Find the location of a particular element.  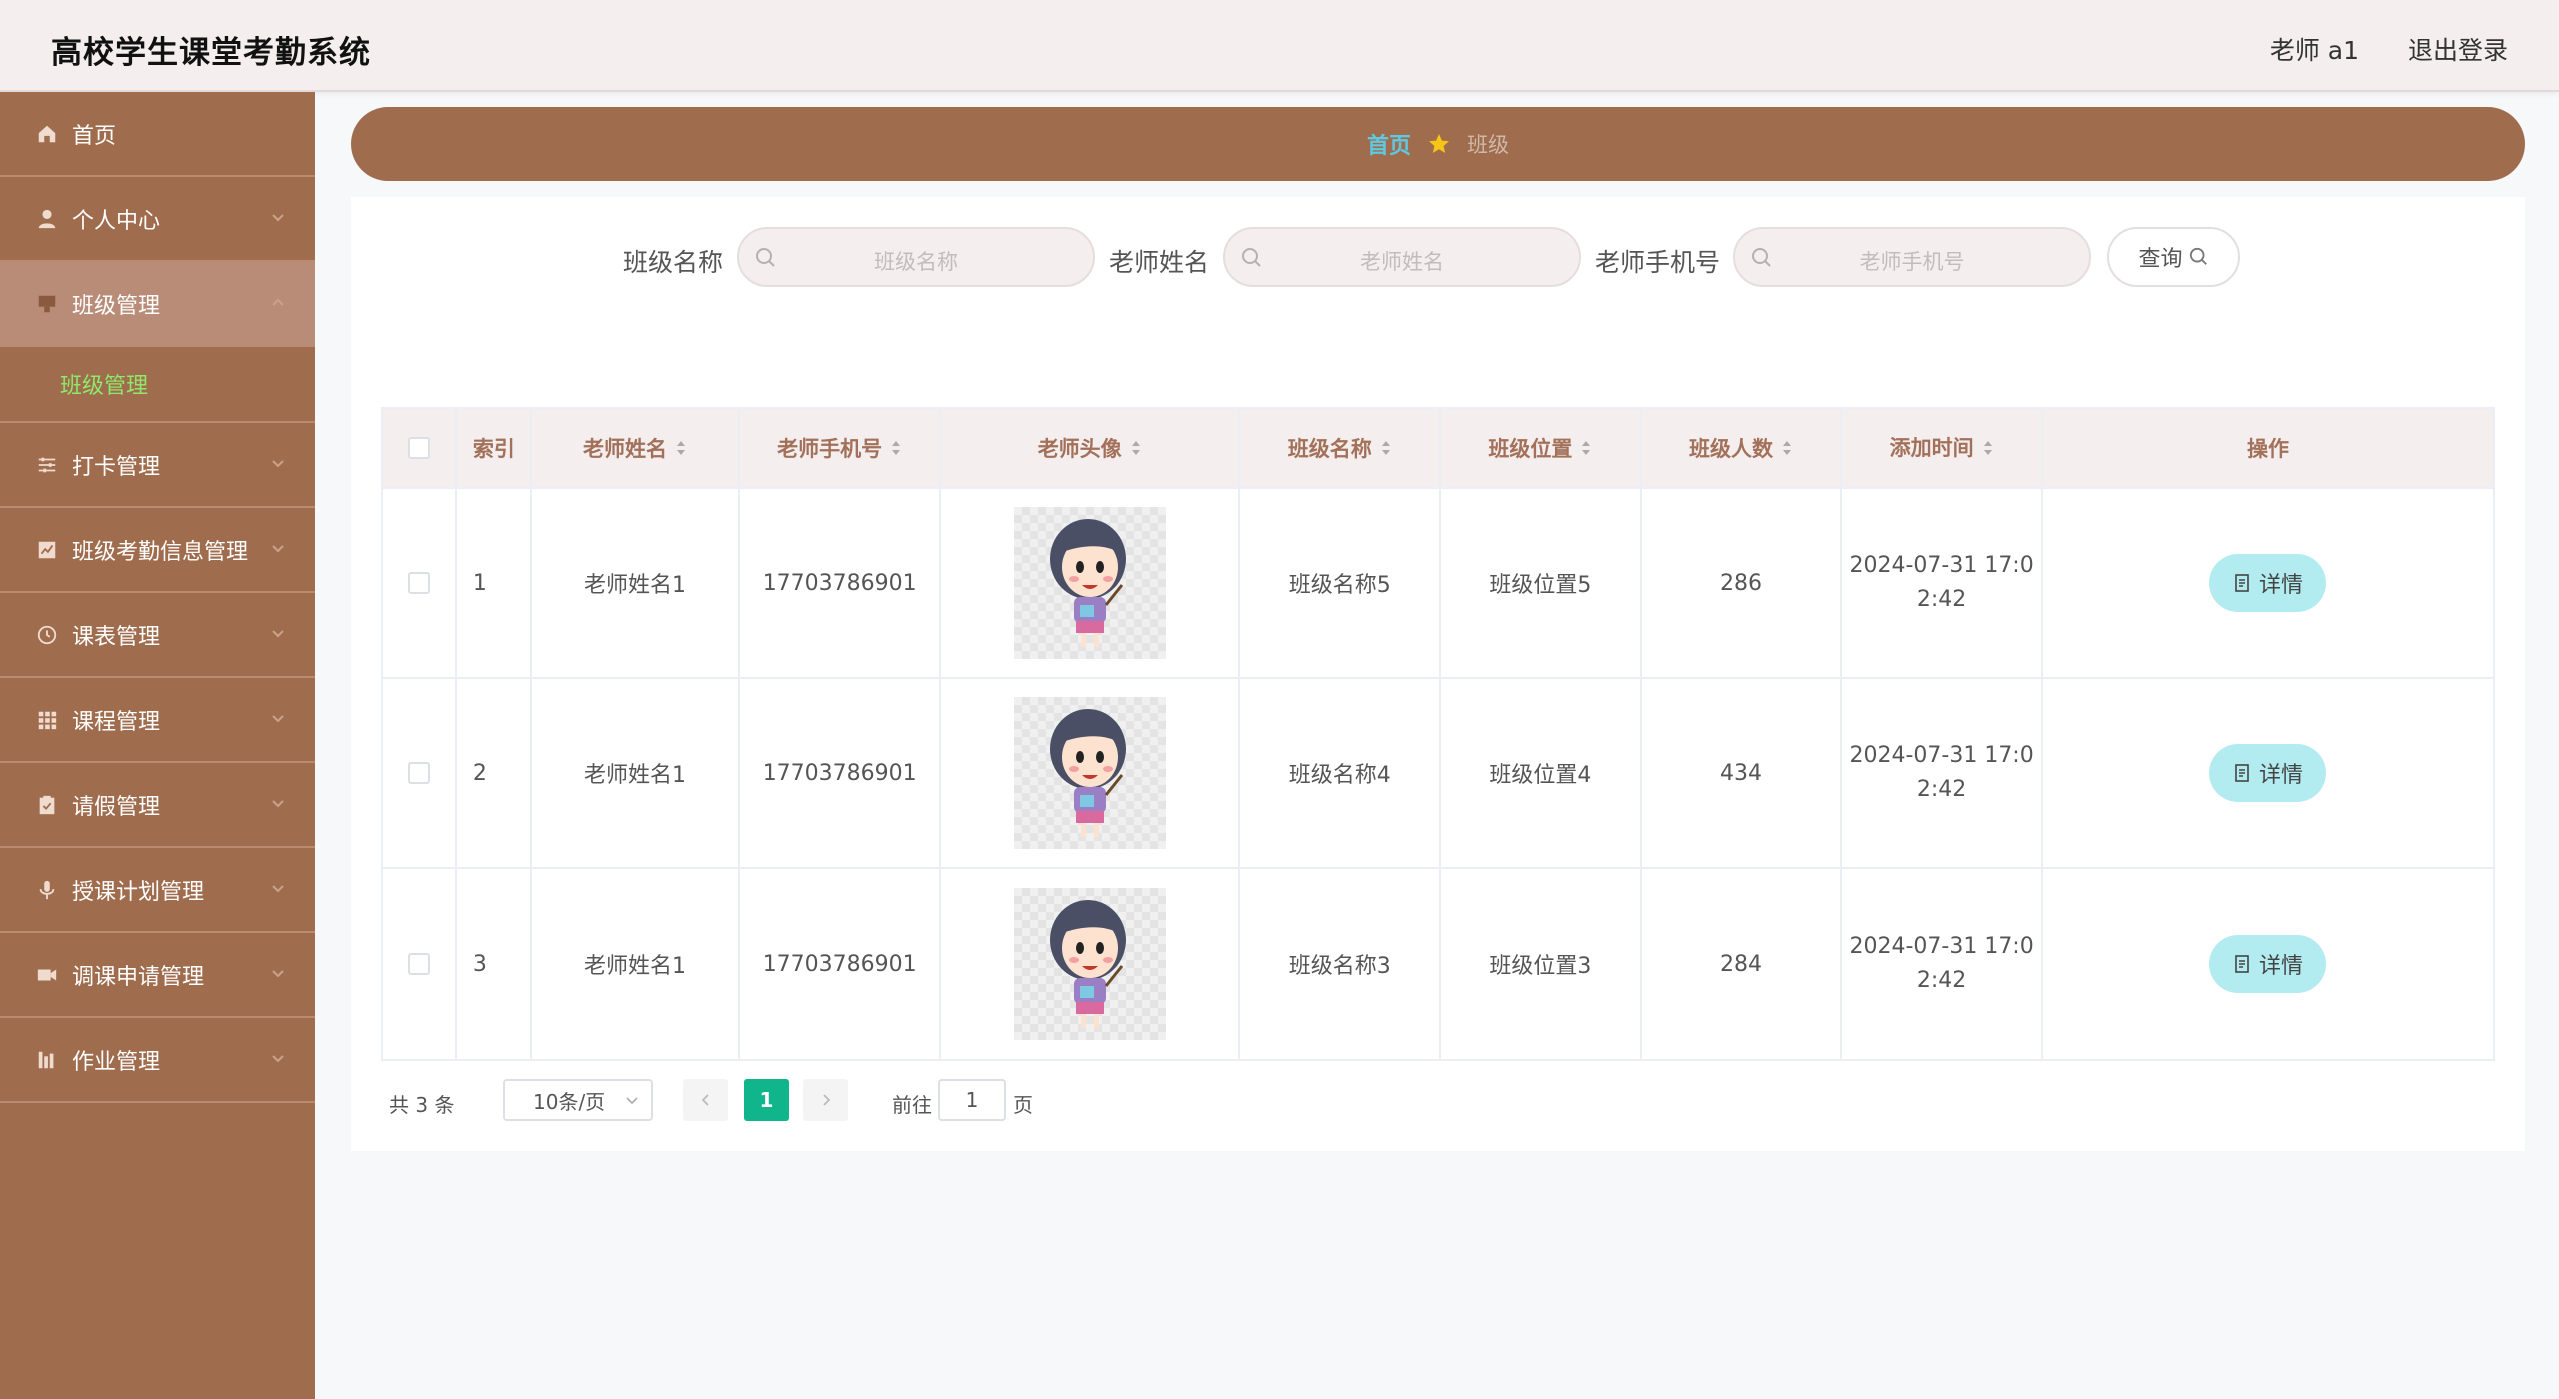

query-button-label: 查询 is located at coordinates (2160, 259).